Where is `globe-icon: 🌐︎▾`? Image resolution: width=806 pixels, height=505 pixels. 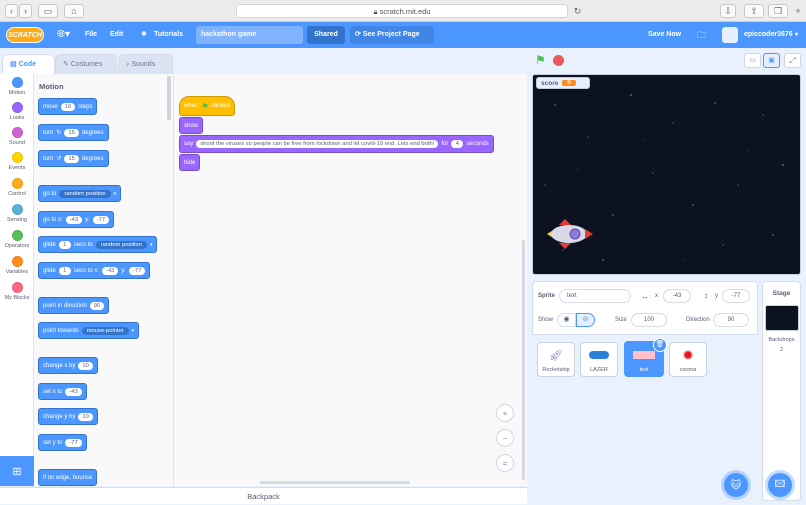
globe-icon: 🌐︎▾ is located at coordinates (63, 35).